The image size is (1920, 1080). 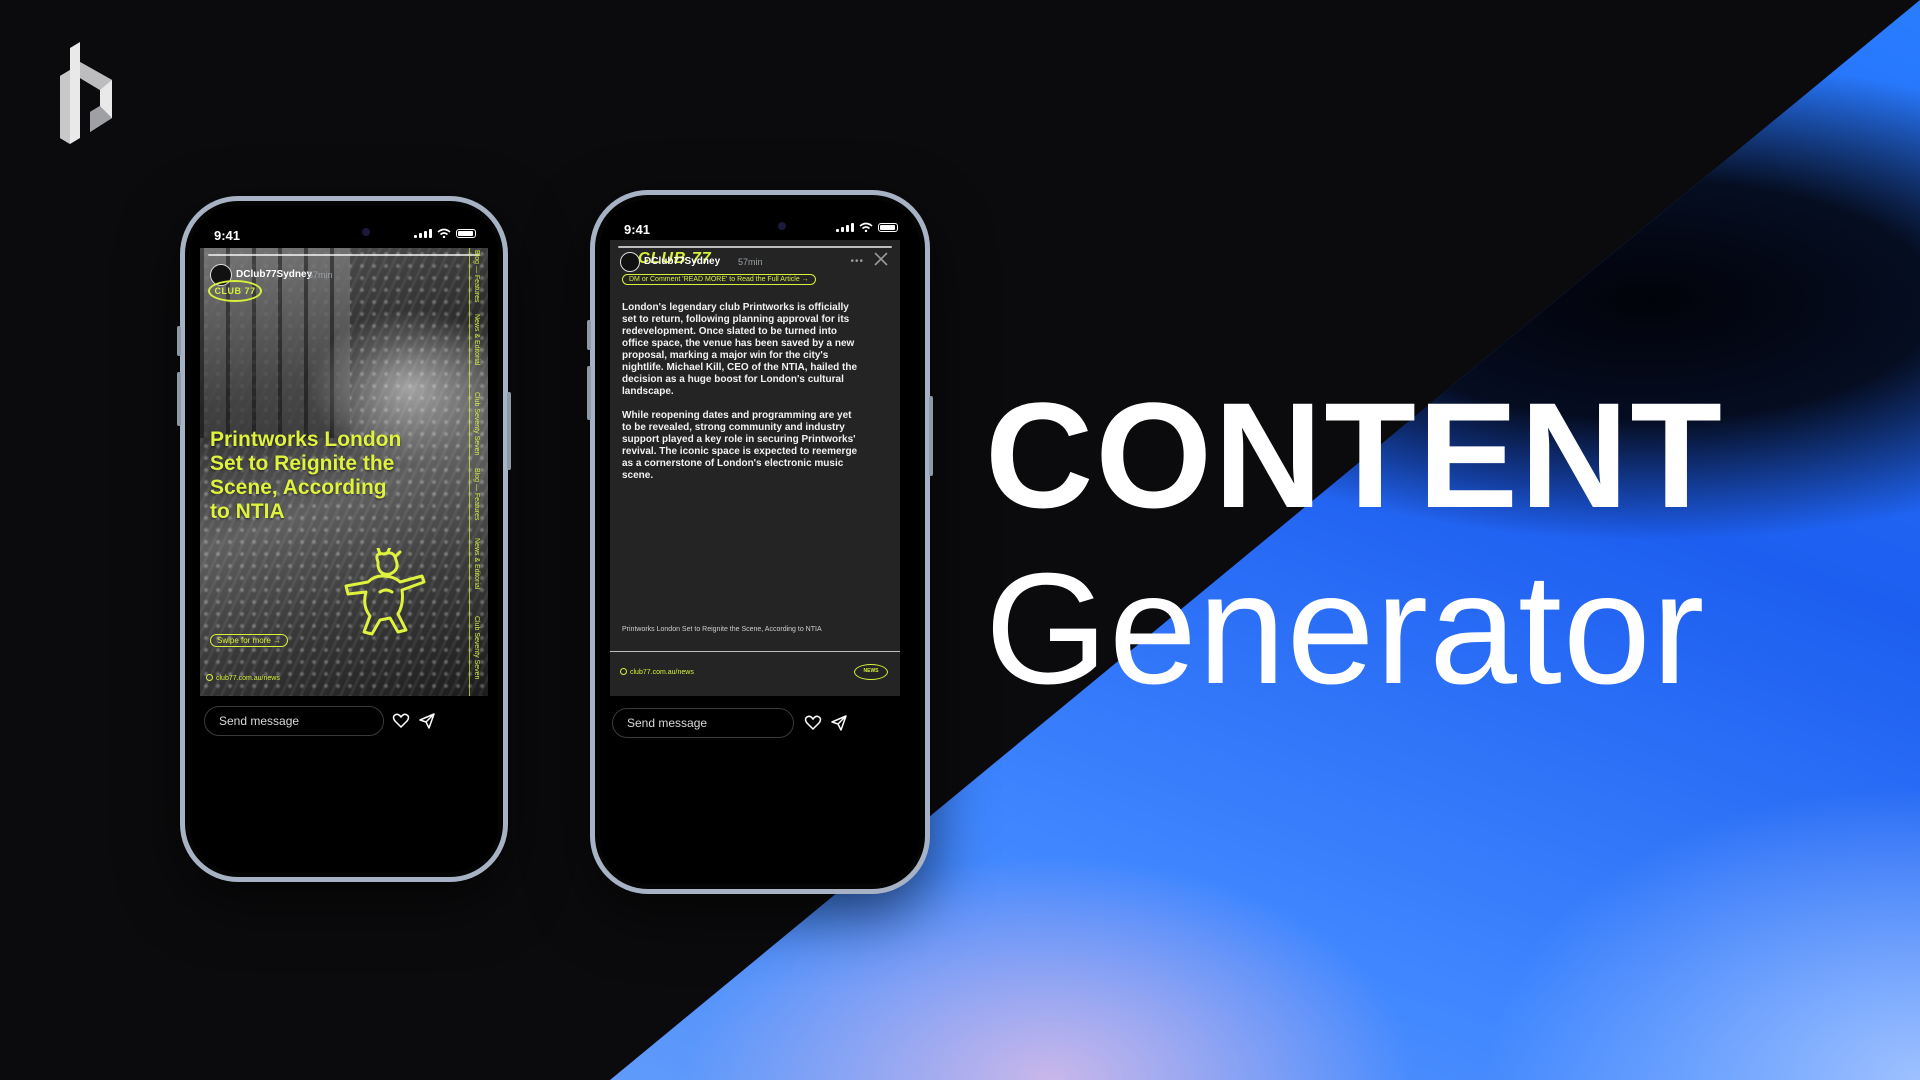 I want to click on news-badge: NEWS, so click(x=871, y=672).